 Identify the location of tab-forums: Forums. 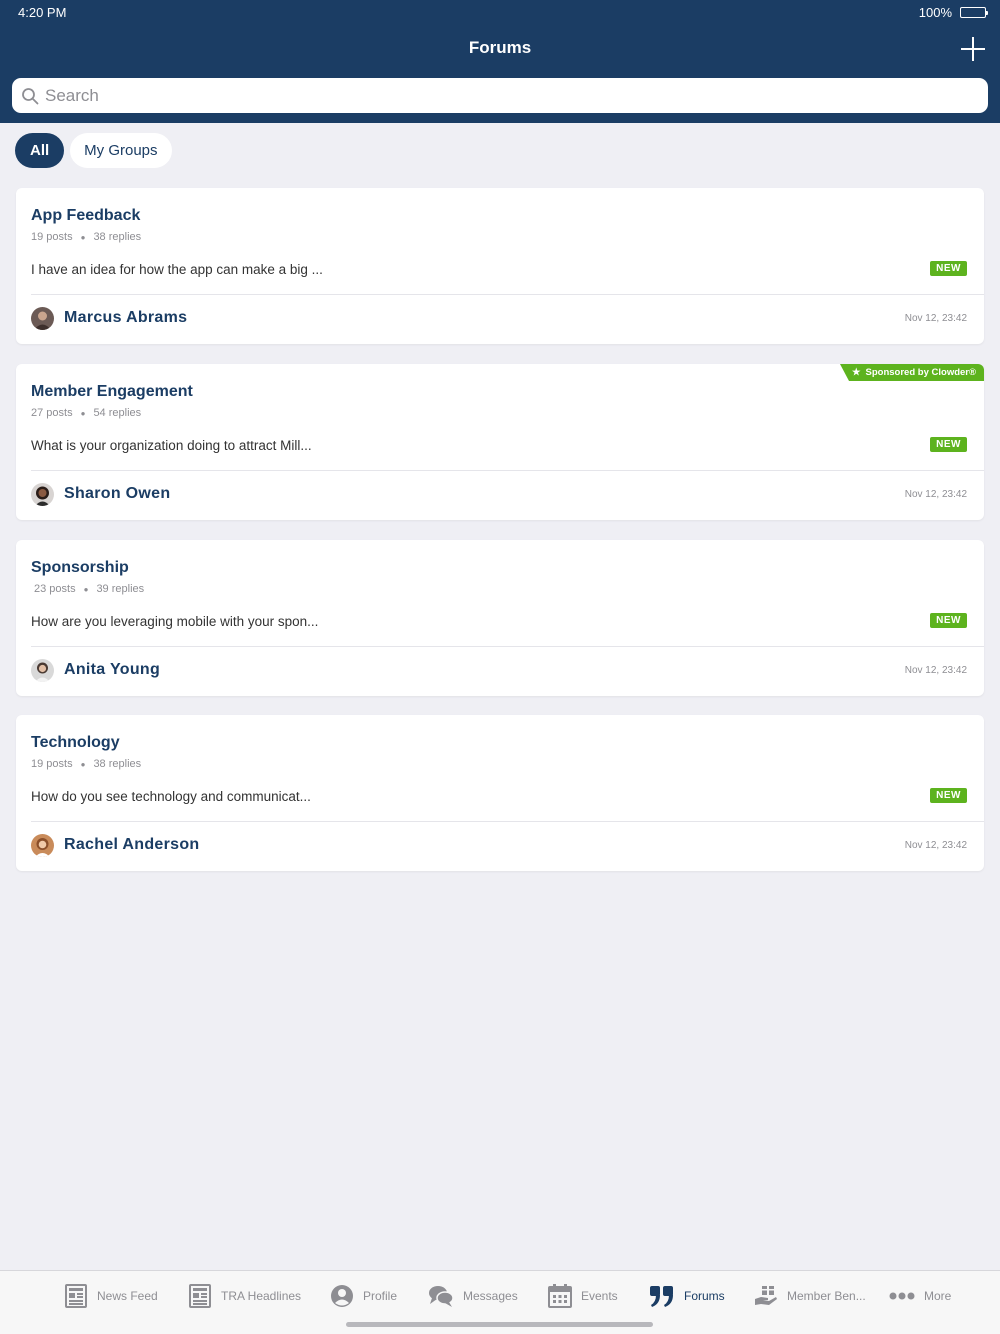
(687, 1296).